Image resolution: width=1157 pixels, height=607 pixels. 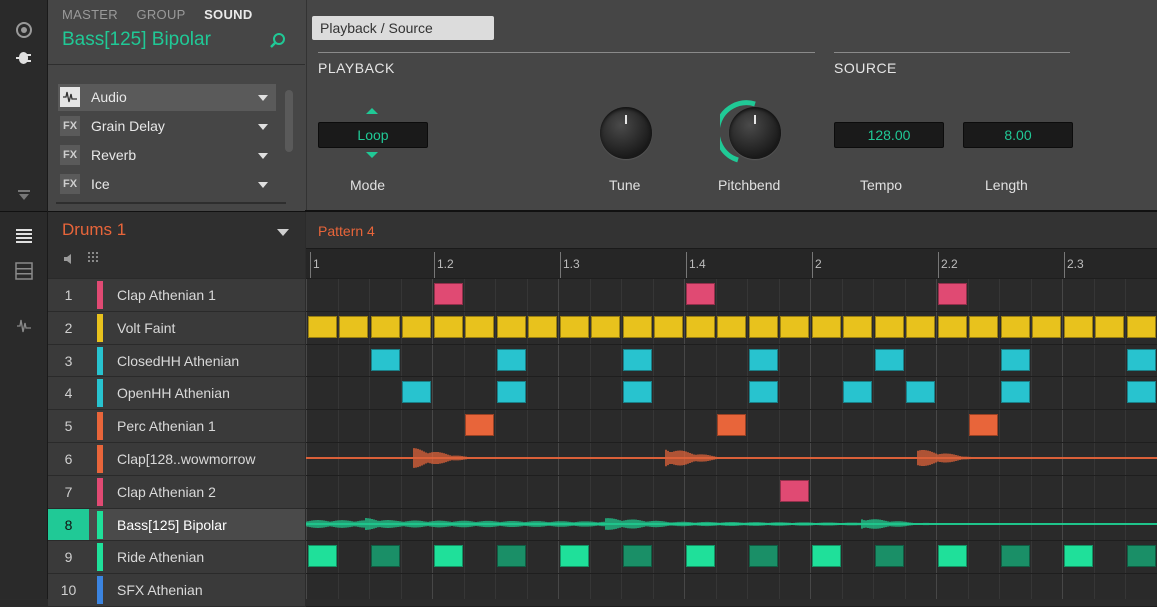 What do you see at coordinates (23, 32) in the screenshot?
I see `power-icon` at bounding box center [23, 32].